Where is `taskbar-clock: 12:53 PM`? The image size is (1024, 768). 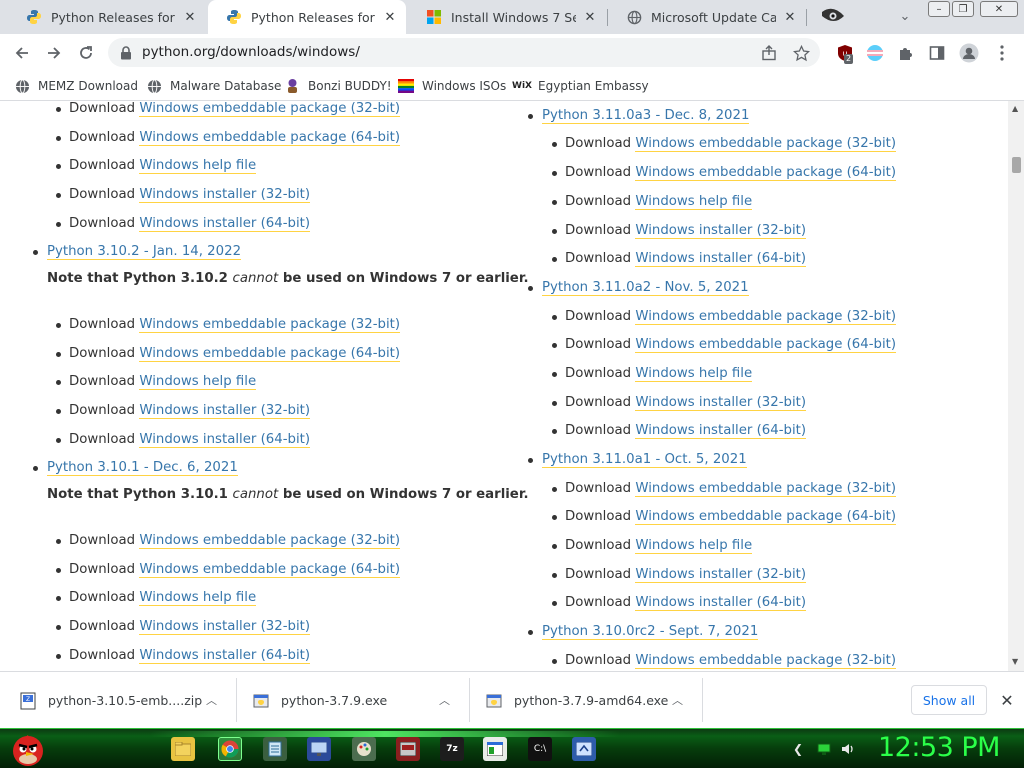
taskbar-clock: 12:53 PM is located at coordinates (939, 747).